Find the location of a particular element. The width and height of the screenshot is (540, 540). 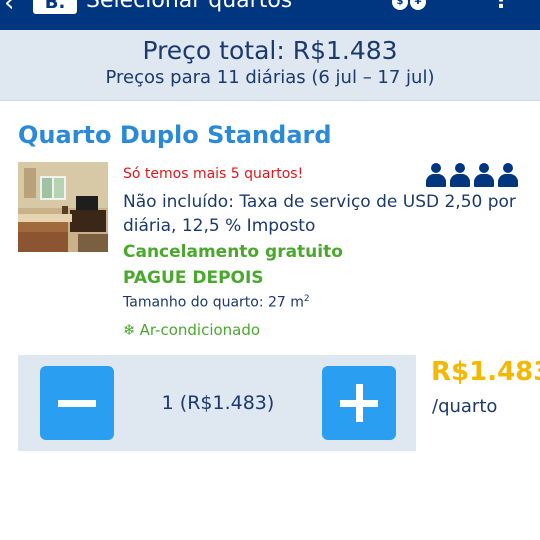

snowflake-icon: ❄ is located at coordinates (129, 329).